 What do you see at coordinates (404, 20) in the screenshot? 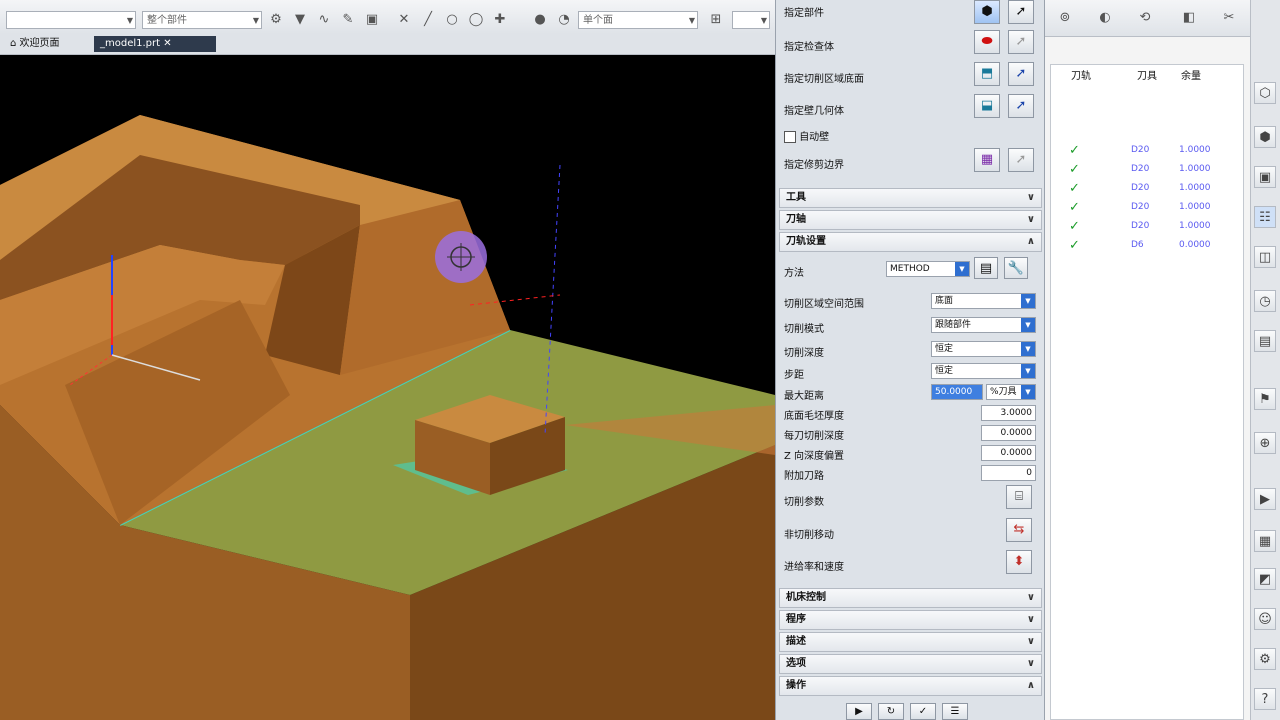
I see `cross-icon: ✕` at bounding box center [404, 20].